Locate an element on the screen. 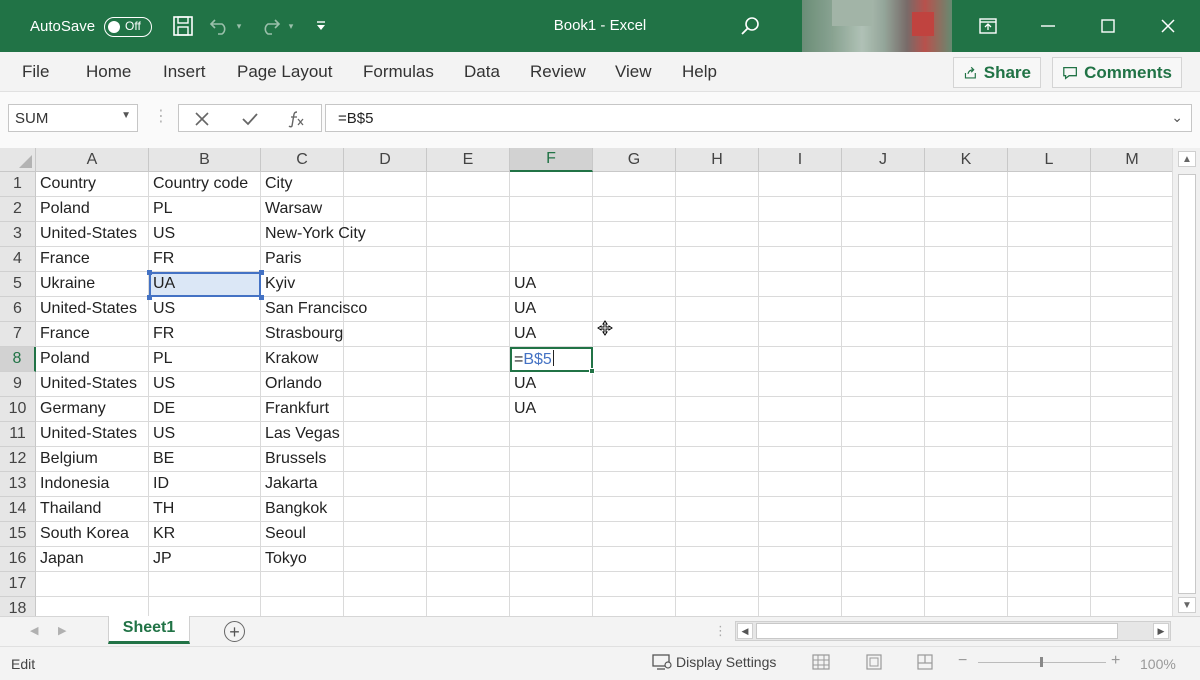  cell-j10 is located at coordinates (883, 409).